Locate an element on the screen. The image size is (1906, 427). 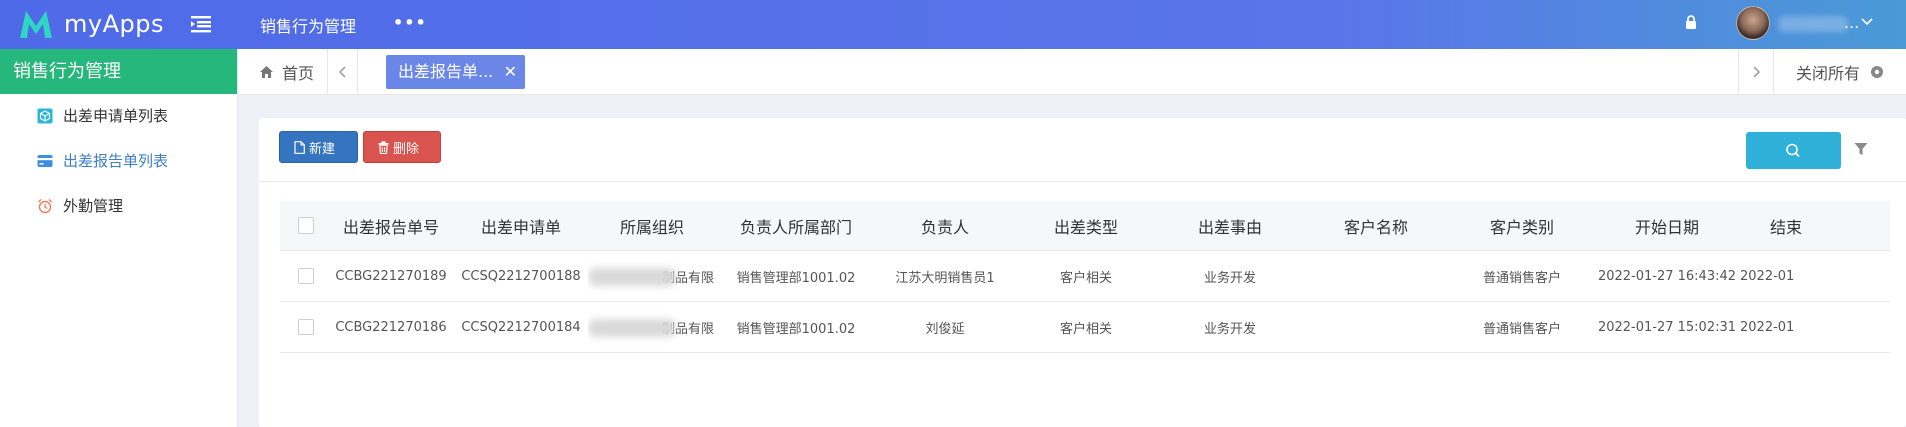
sidebar: 销售行为管理 出差申请单列表 出差报告单列表 外勤管理 is located at coordinates (119, 238).